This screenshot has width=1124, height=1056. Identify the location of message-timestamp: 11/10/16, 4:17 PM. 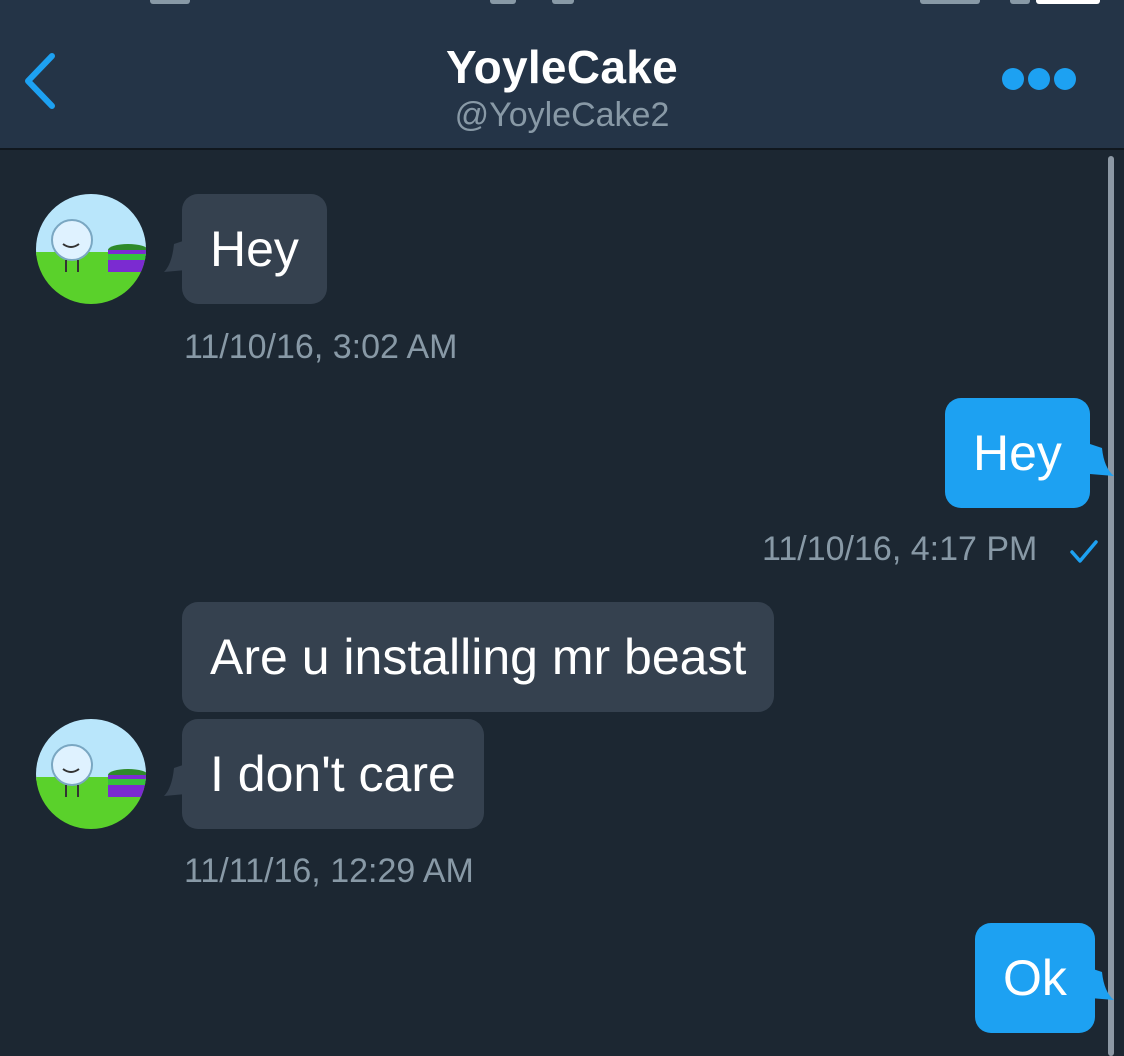
(900, 549).